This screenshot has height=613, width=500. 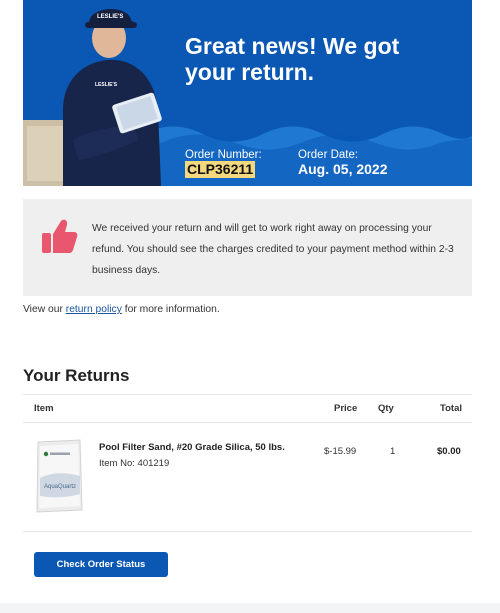 What do you see at coordinates (172, 309) in the screenshot?
I see `policy-suffix: for more information.` at bounding box center [172, 309].